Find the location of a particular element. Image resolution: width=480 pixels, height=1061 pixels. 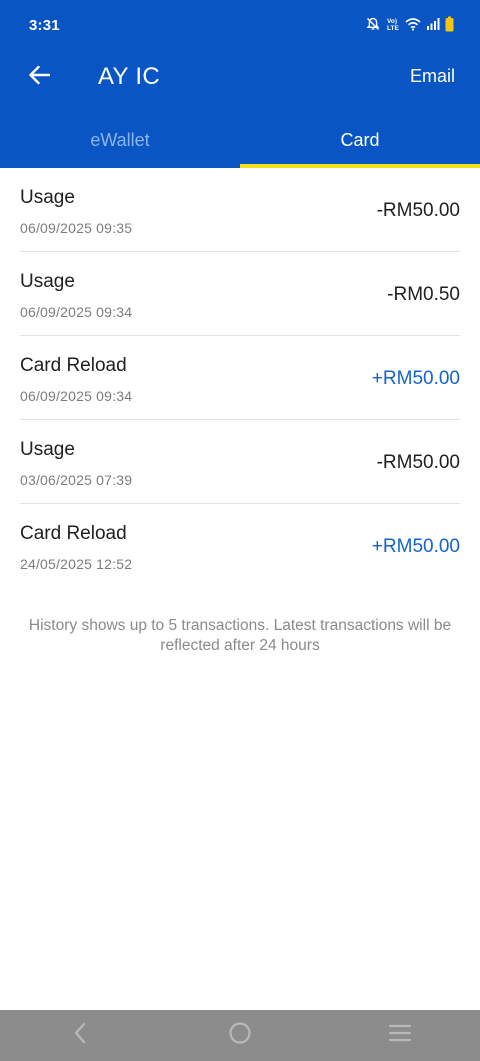

tab-ewallet-label: eWallet is located at coordinates (120, 140).